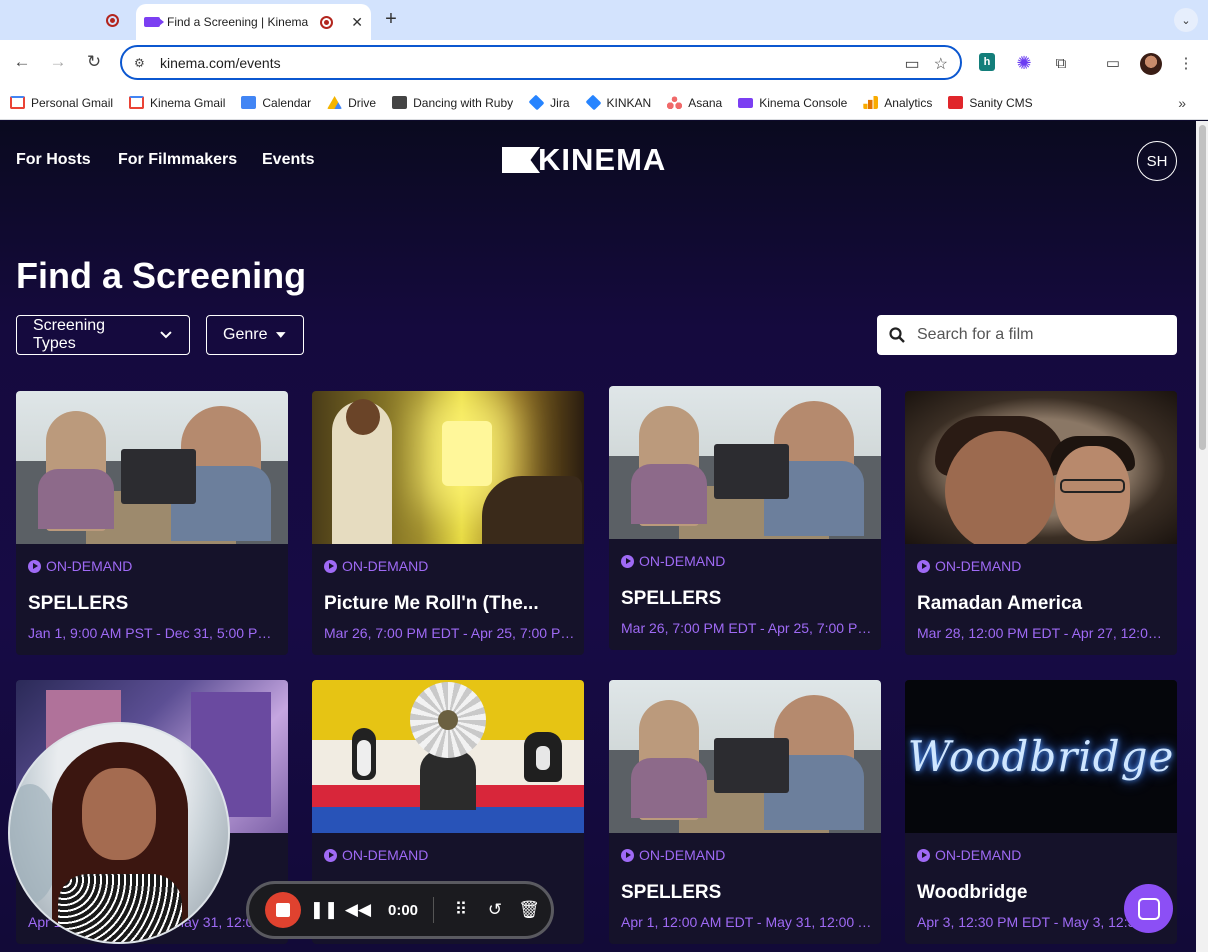  Describe the element at coordinates (1202, 536) in the screenshot. I see `page-scrollbar` at that location.